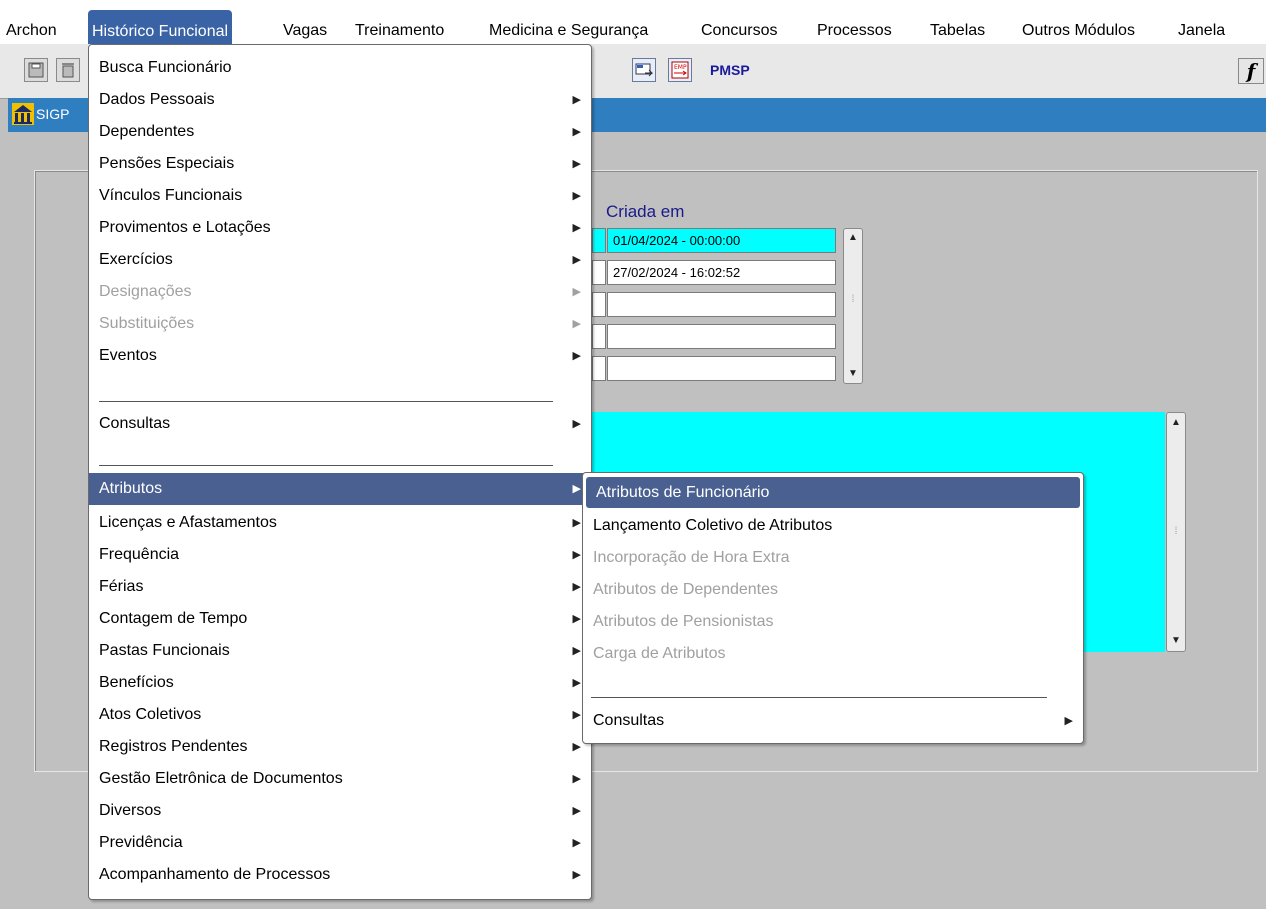  I want to click on menu-item-label: Atributos de Dependentes, so click(686, 589).